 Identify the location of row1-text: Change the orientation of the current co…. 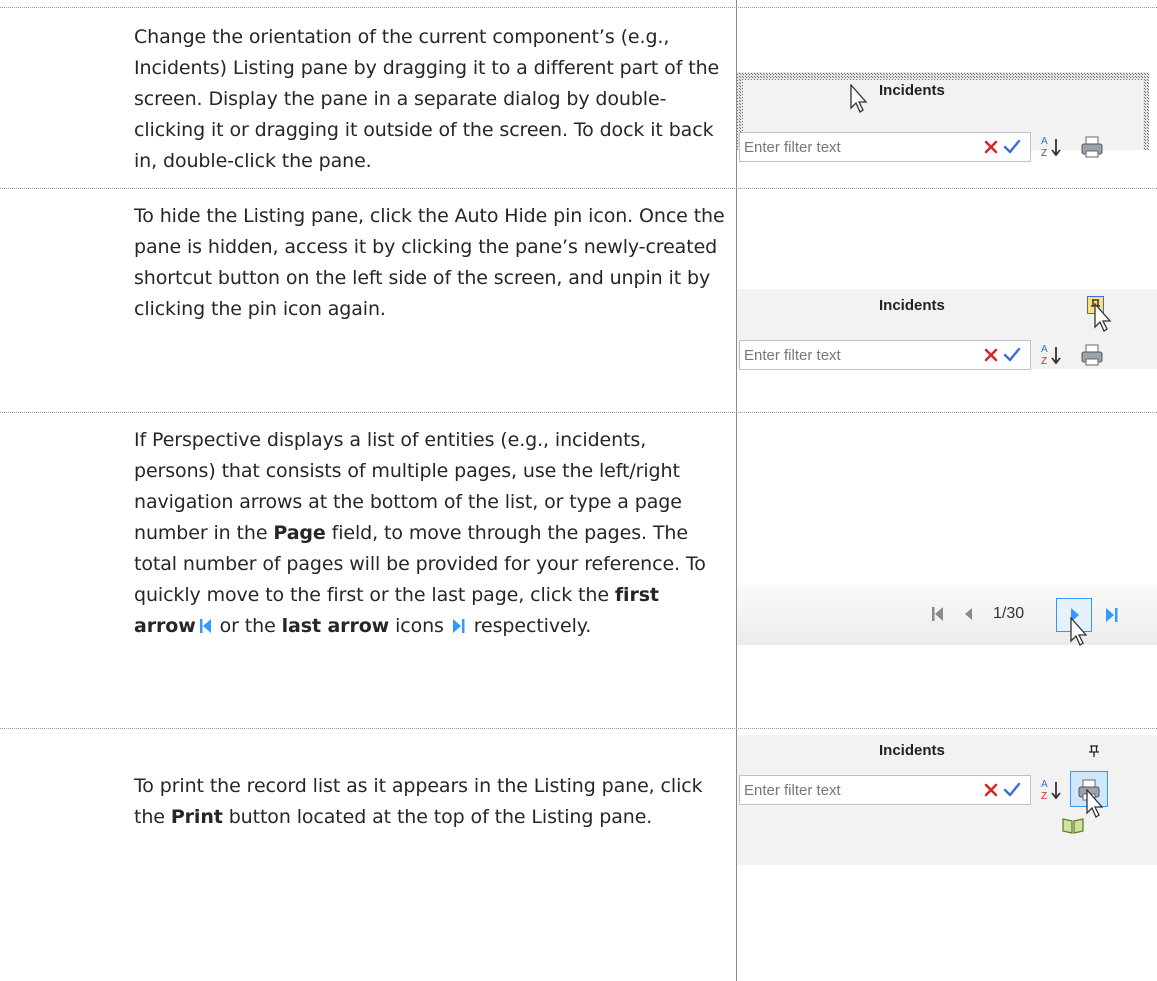
(427, 99).